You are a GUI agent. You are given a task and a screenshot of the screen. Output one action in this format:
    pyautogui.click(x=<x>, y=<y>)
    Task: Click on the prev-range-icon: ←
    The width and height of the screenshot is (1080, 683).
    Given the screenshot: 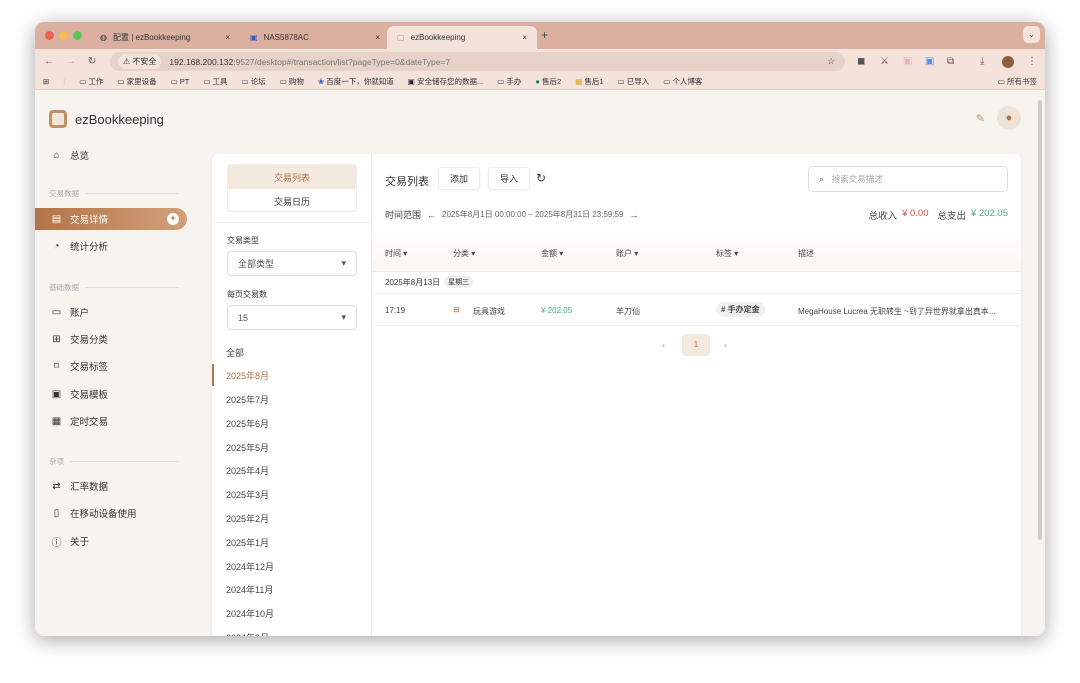 What is the action you would take?
    pyautogui.click(x=431, y=215)
    